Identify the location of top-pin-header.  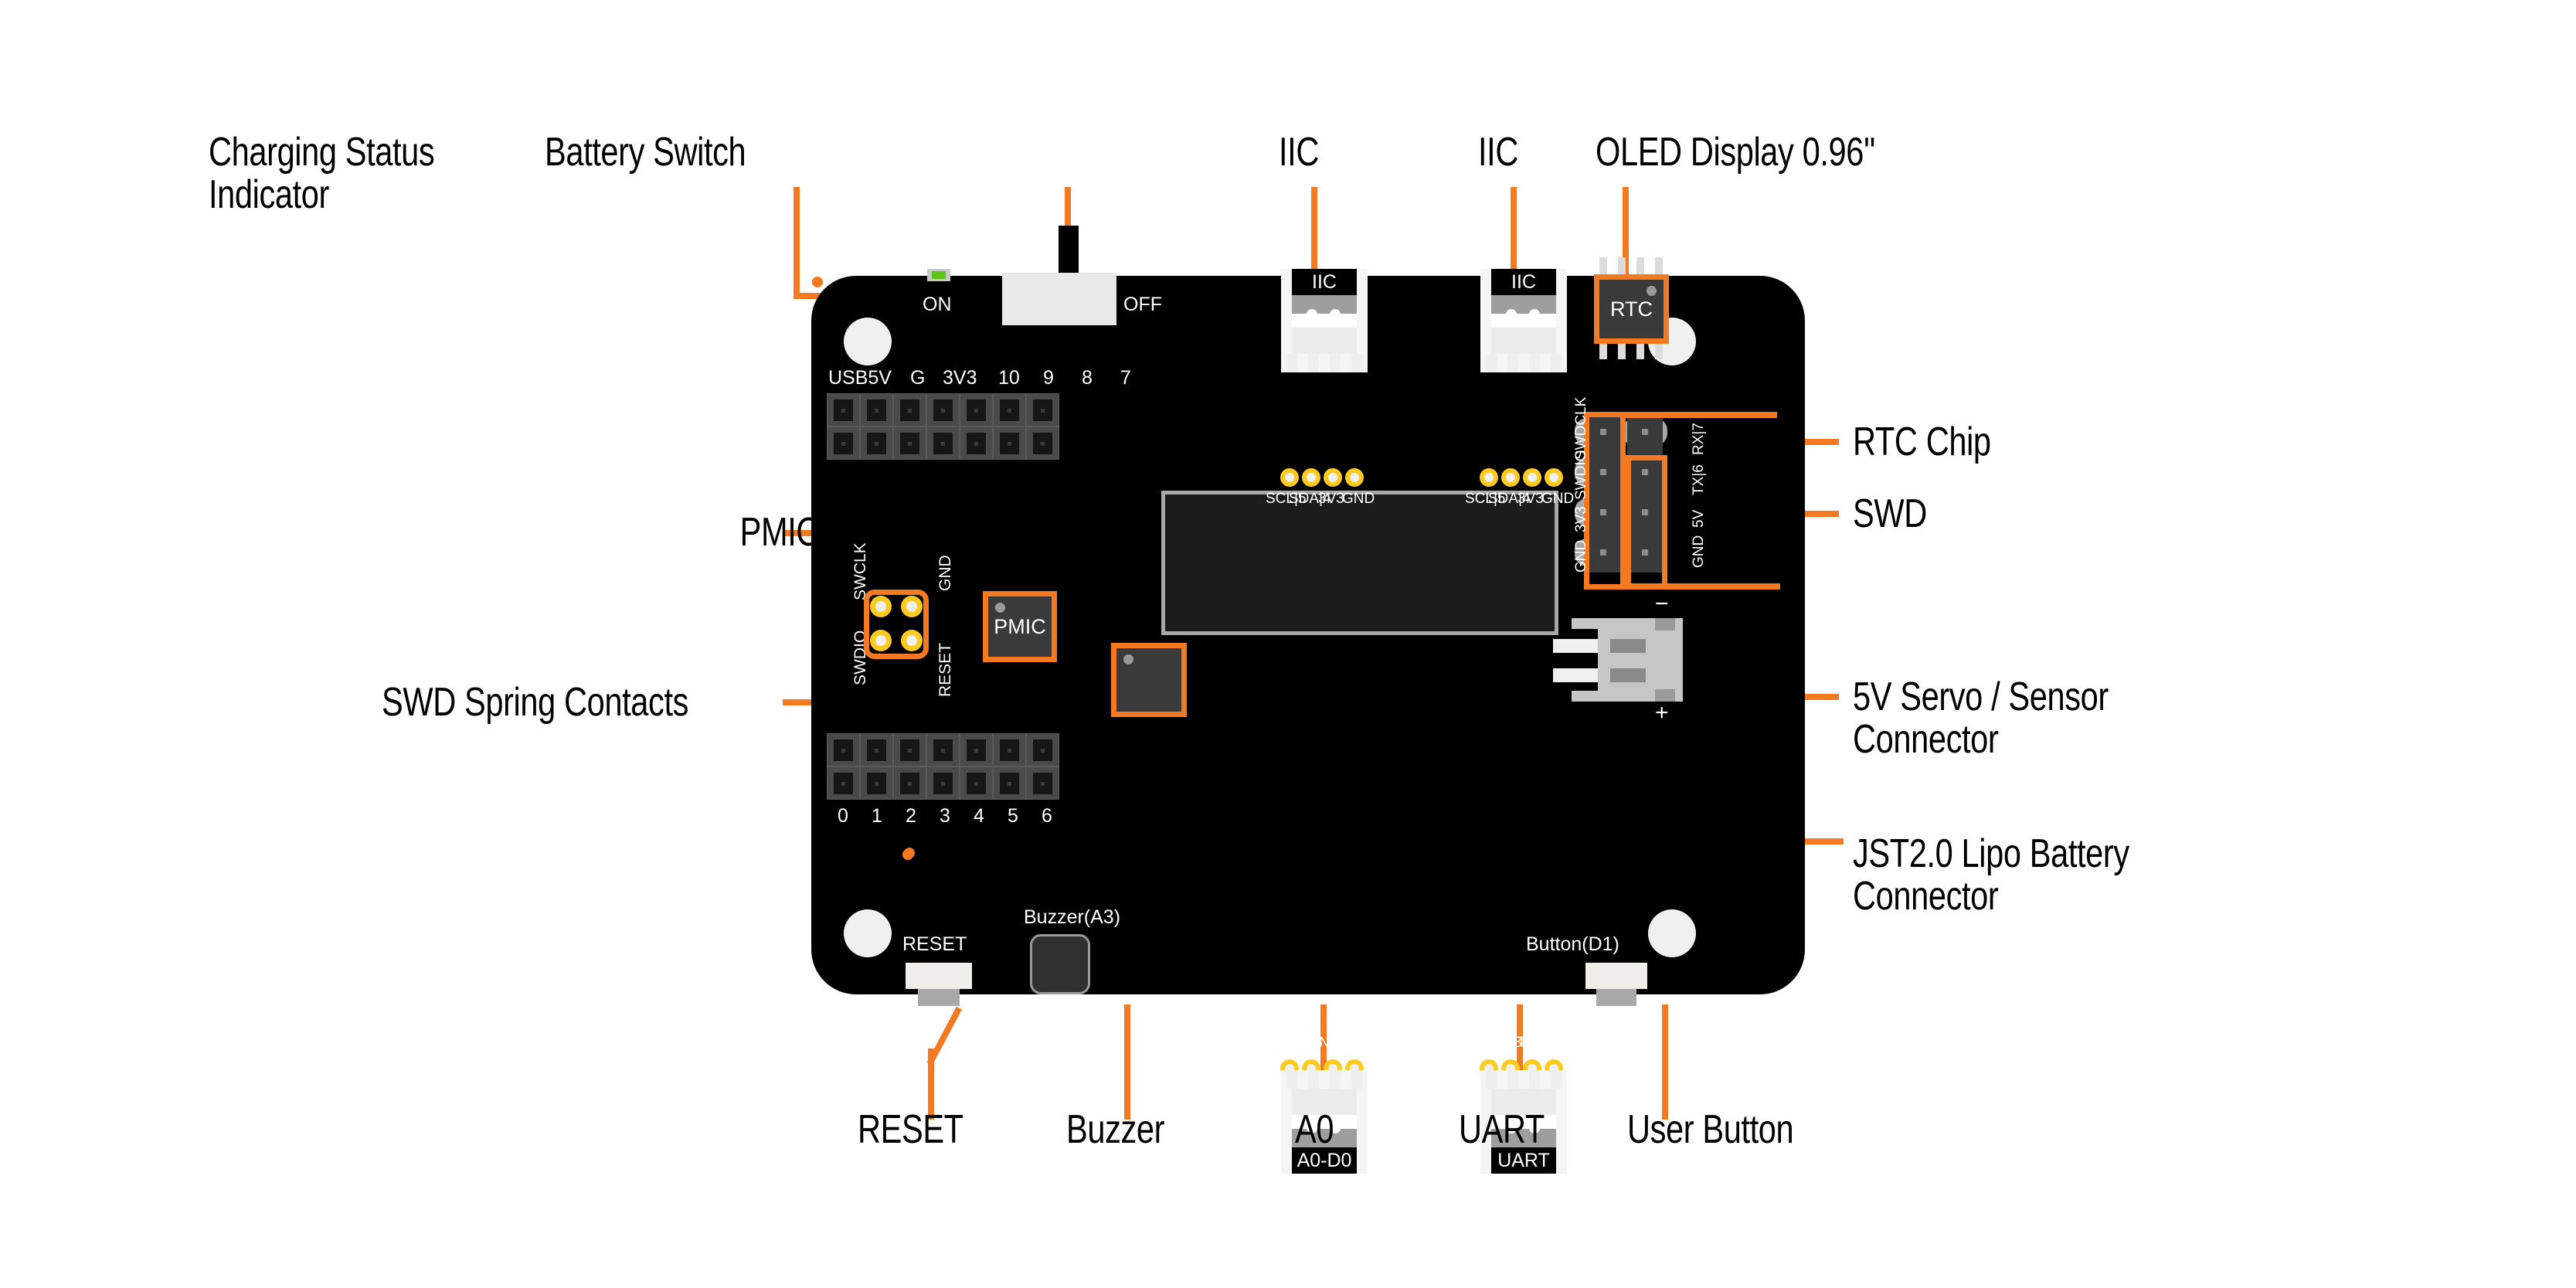
(943, 426).